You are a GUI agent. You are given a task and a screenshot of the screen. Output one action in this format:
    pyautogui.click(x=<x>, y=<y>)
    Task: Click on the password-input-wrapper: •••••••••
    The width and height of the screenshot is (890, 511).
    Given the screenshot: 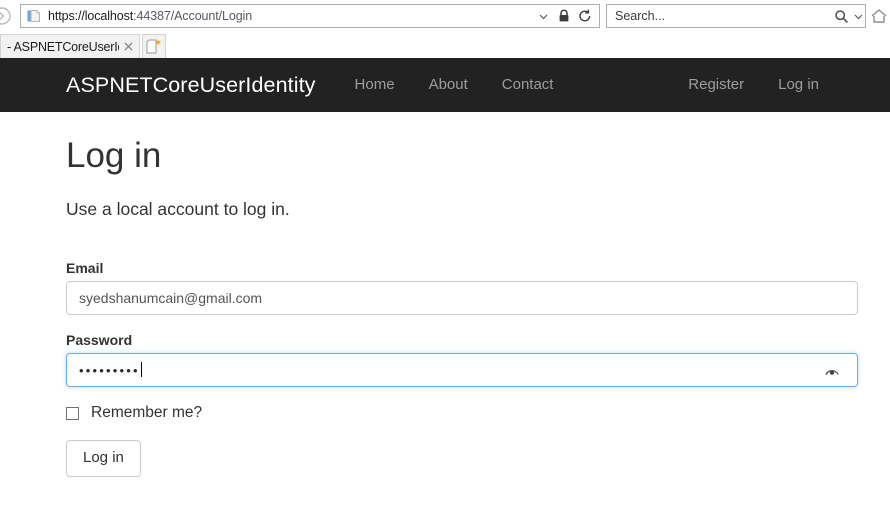 What is the action you would take?
    pyautogui.click(x=462, y=370)
    